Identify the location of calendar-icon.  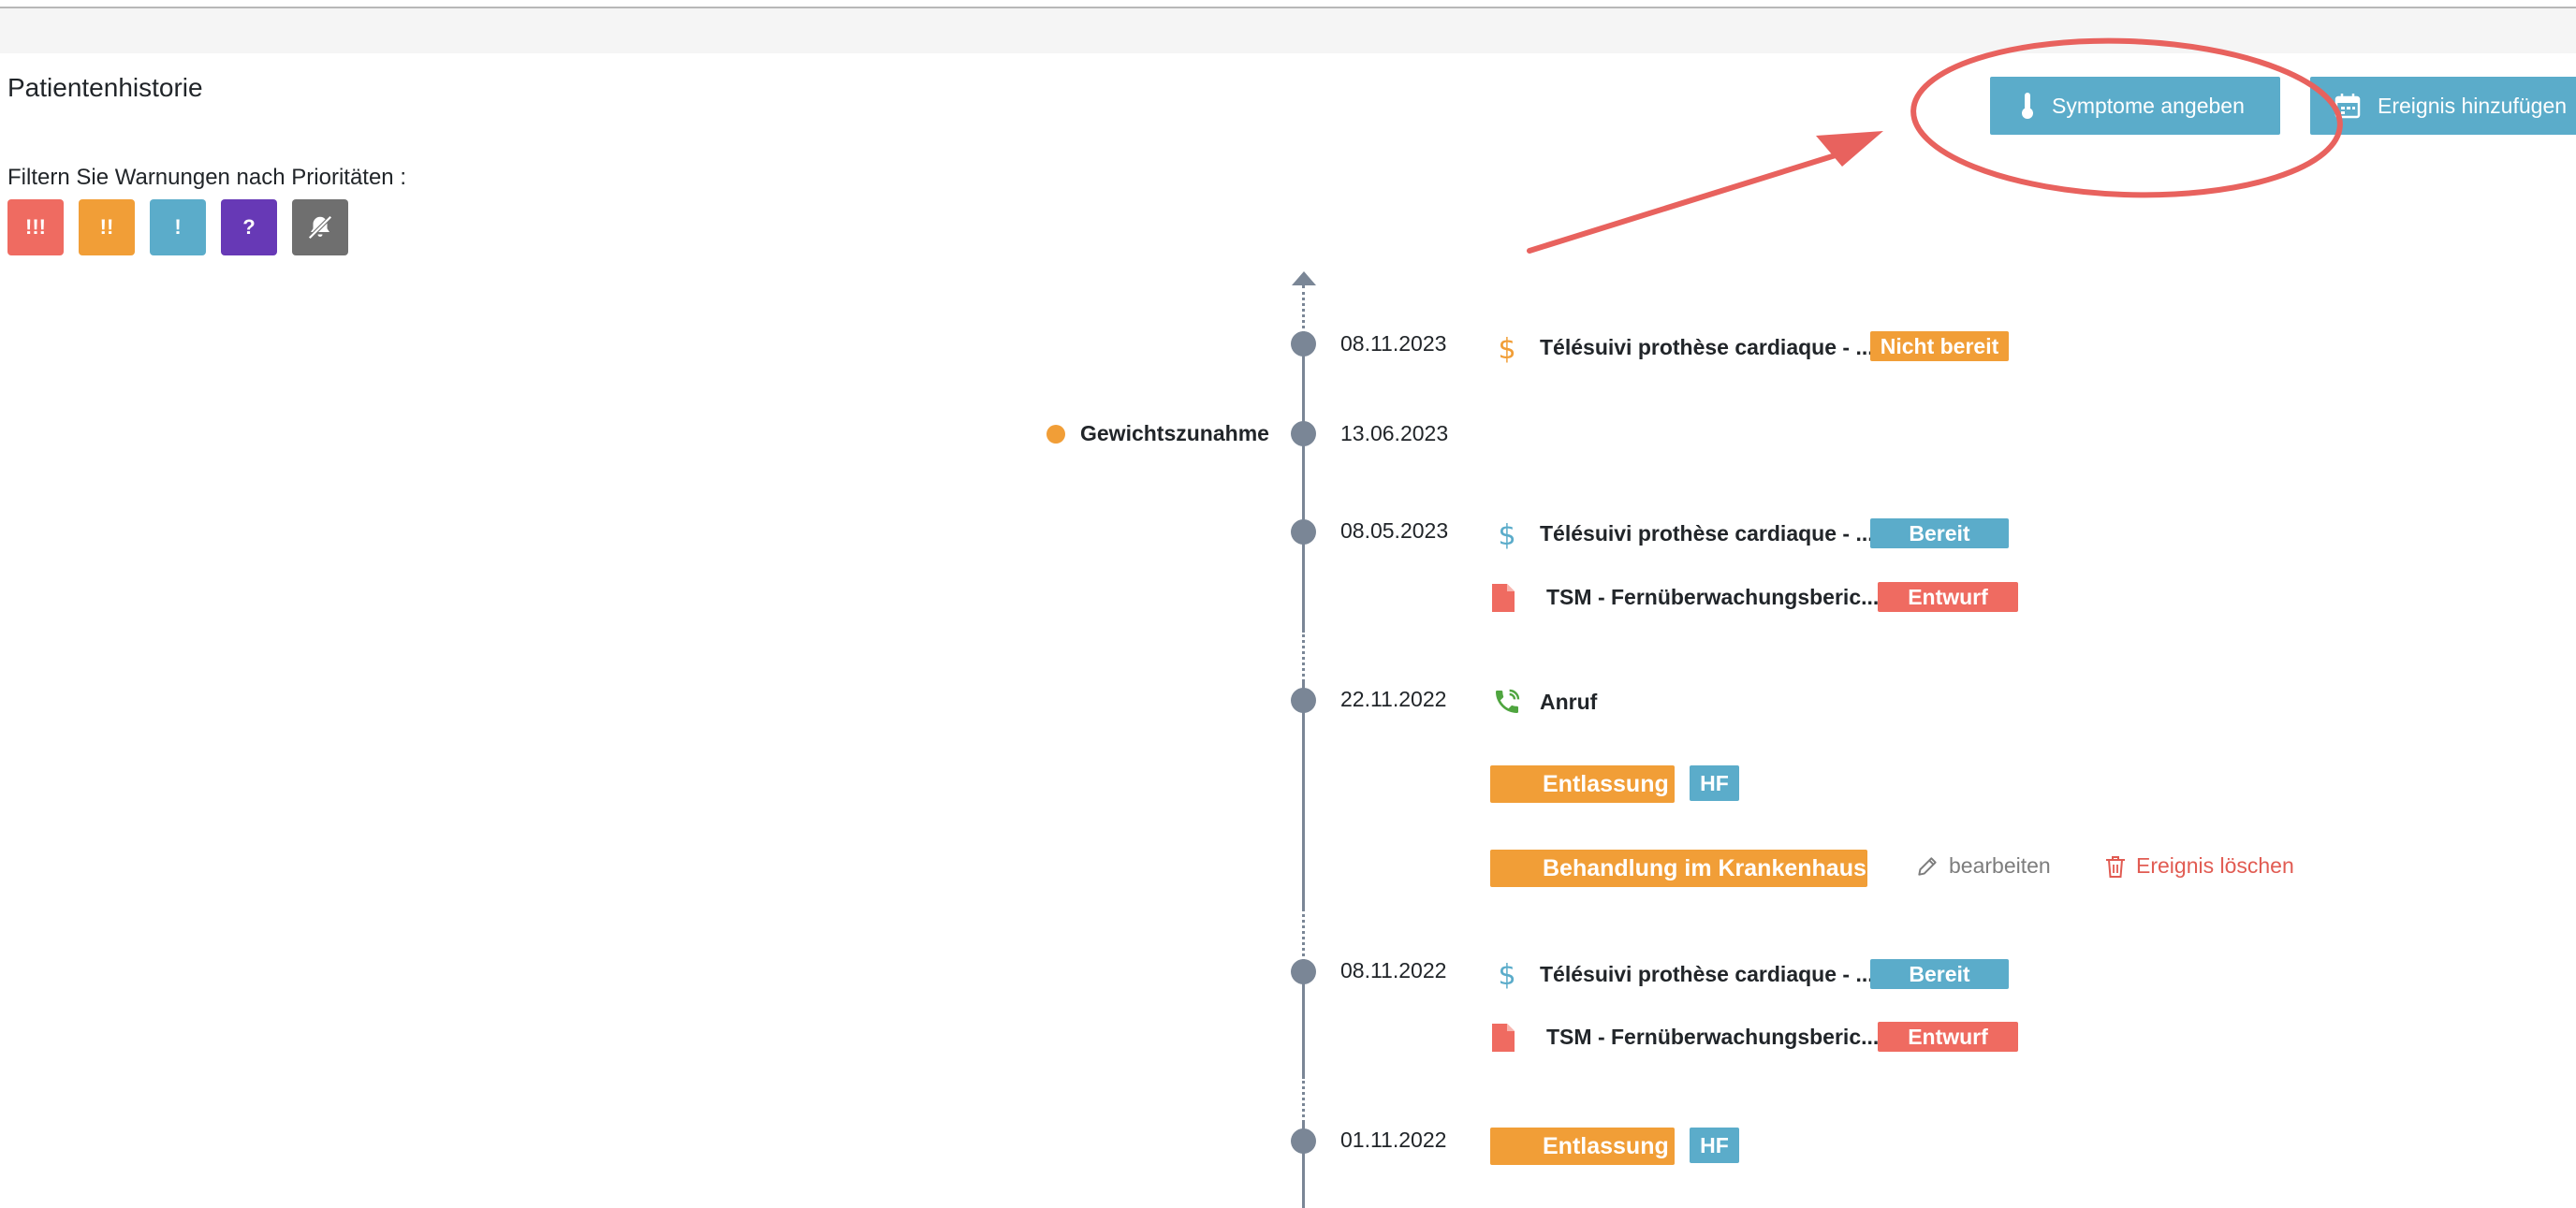
(2347, 106).